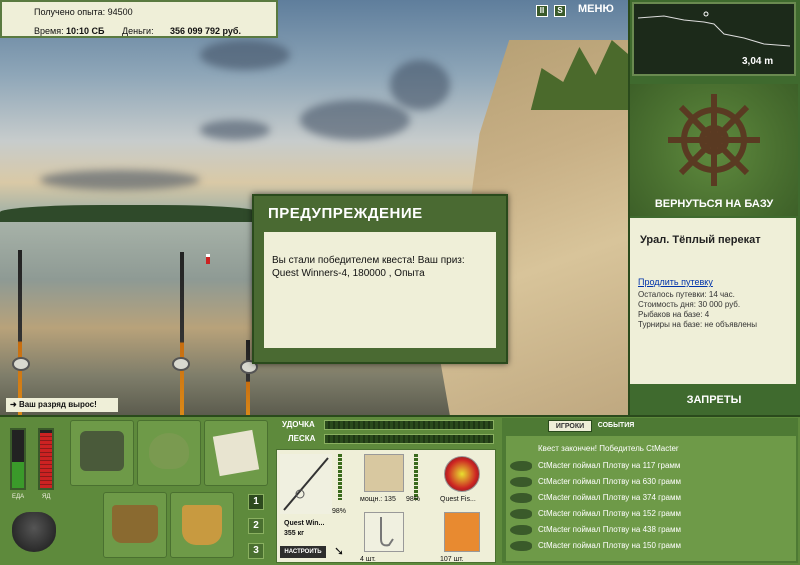 This screenshot has height=565, width=800. What do you see at coordinates (378, 499) in the screenshot?
I see `reel-power: мощн.: 135` at bounding box center [378, 499].